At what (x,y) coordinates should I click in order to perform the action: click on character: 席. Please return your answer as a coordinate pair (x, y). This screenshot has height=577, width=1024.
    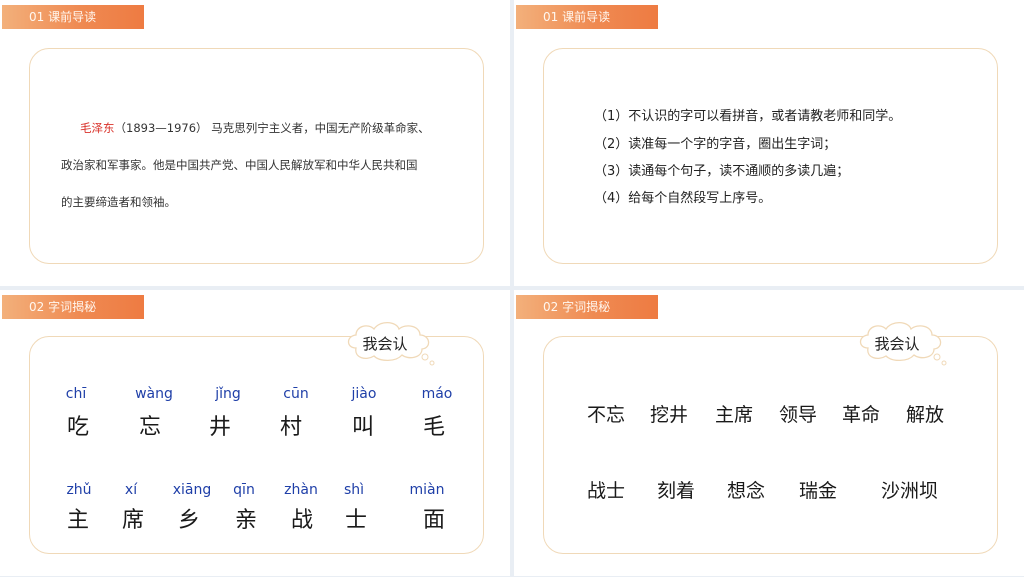
    Looking at the image, I should click on (132, 520).